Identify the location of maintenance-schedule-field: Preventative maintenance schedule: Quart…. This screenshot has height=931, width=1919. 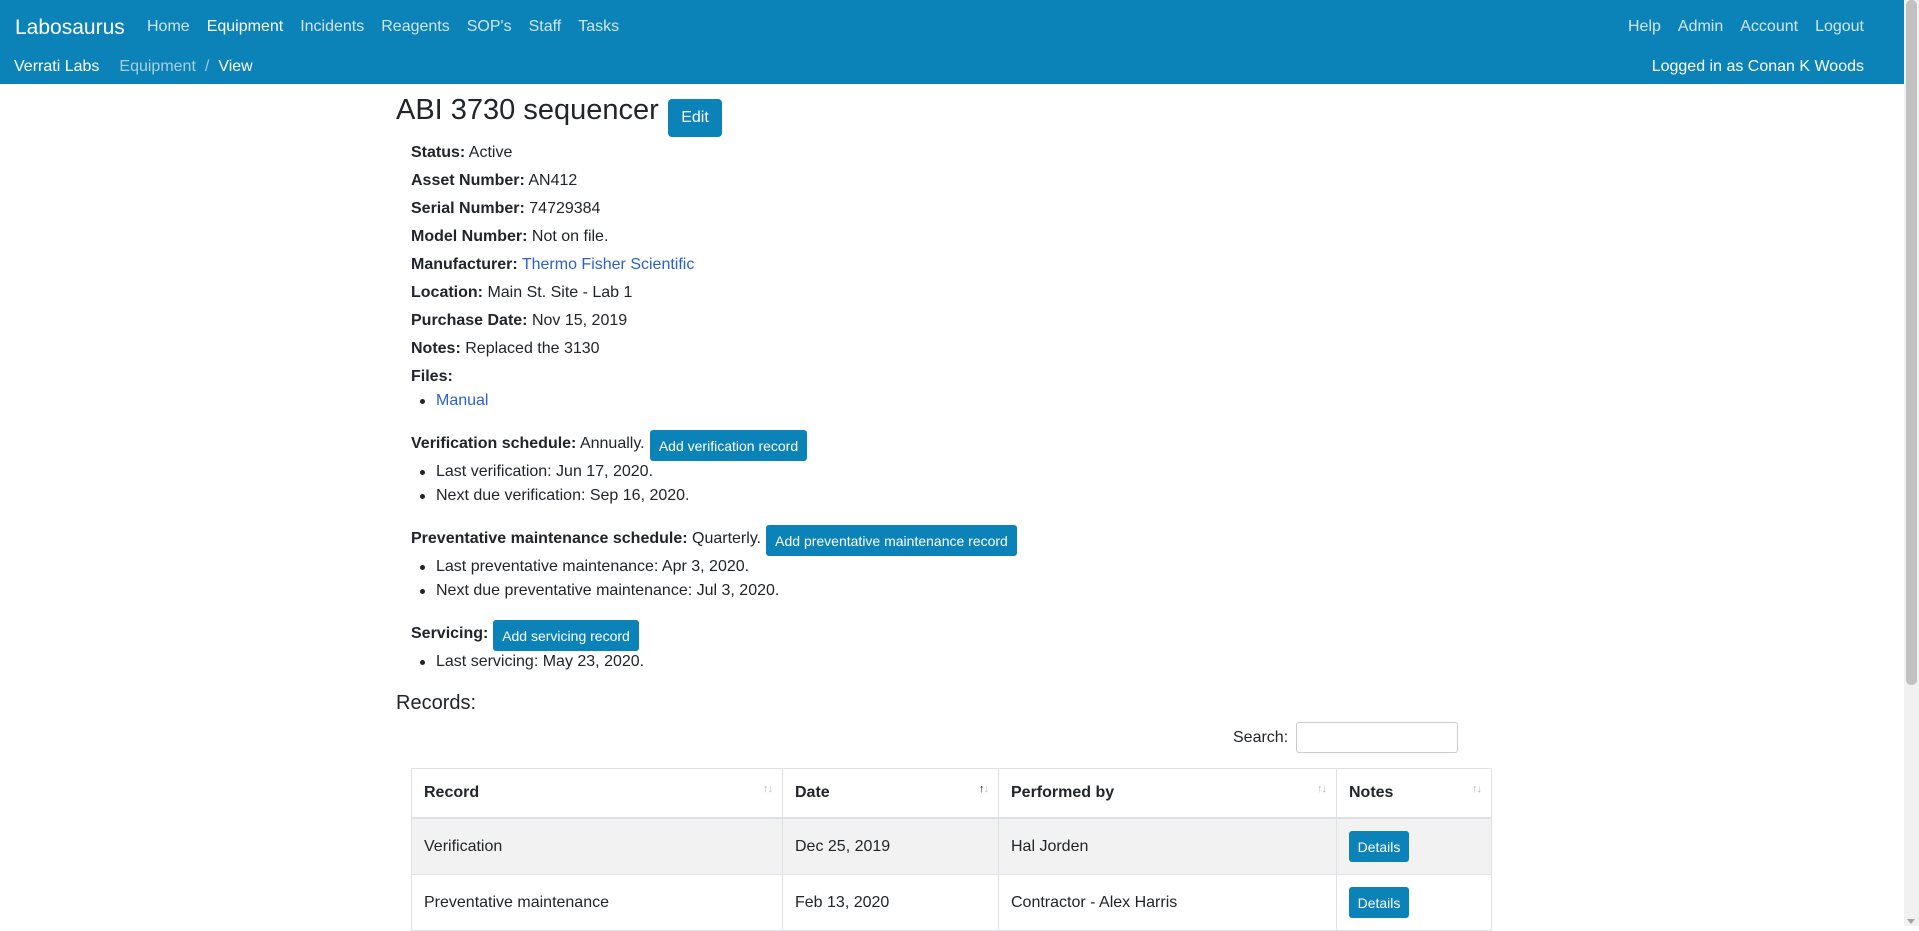
(586, 539).